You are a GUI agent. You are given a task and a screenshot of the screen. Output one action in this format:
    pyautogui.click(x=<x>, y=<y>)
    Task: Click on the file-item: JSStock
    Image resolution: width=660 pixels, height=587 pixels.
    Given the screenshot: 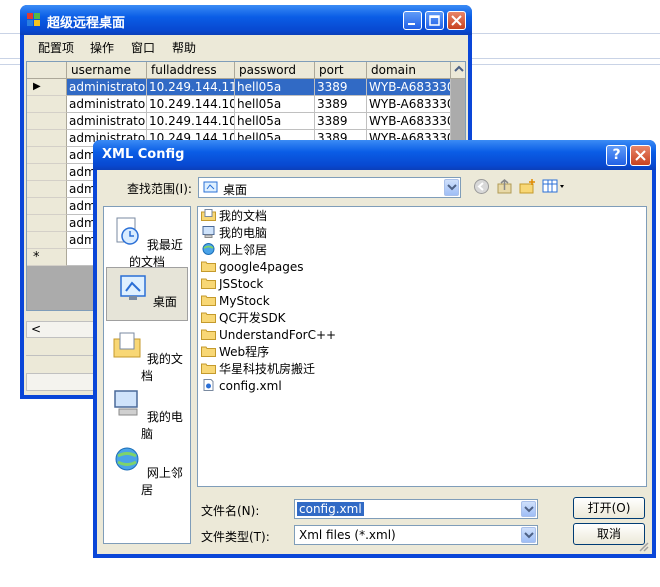 What is the action you would take?
    pyautogui.click(x=232, y=284)
    